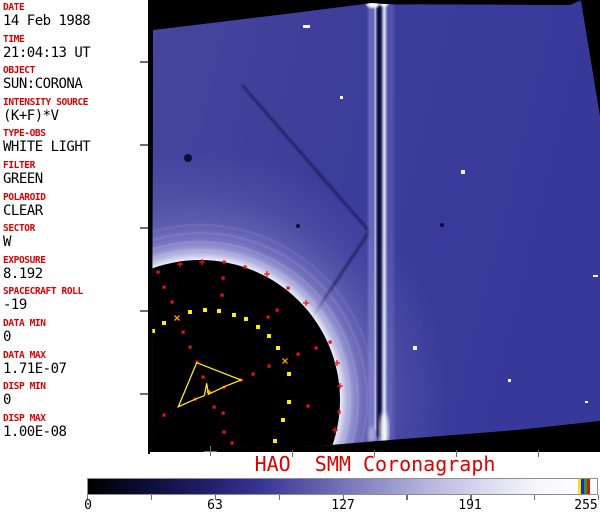  I want to click on image-caption: HAO SMM Coronagraph, so click(375, 464).